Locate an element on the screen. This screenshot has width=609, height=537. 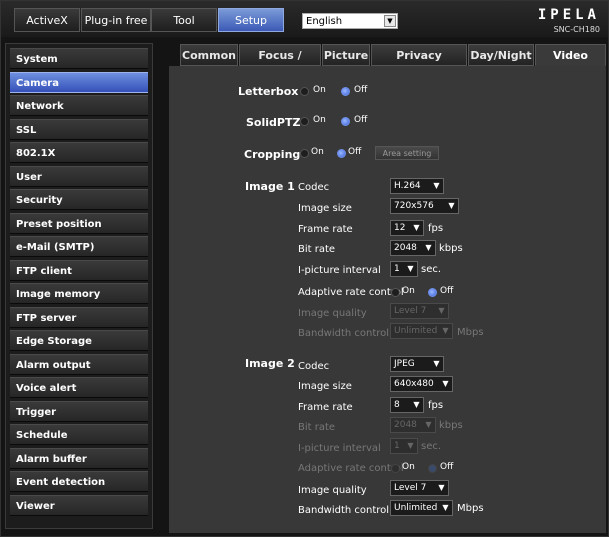
image2-quality-select: Level 7 ▼ is located at coordinates (419, 488).